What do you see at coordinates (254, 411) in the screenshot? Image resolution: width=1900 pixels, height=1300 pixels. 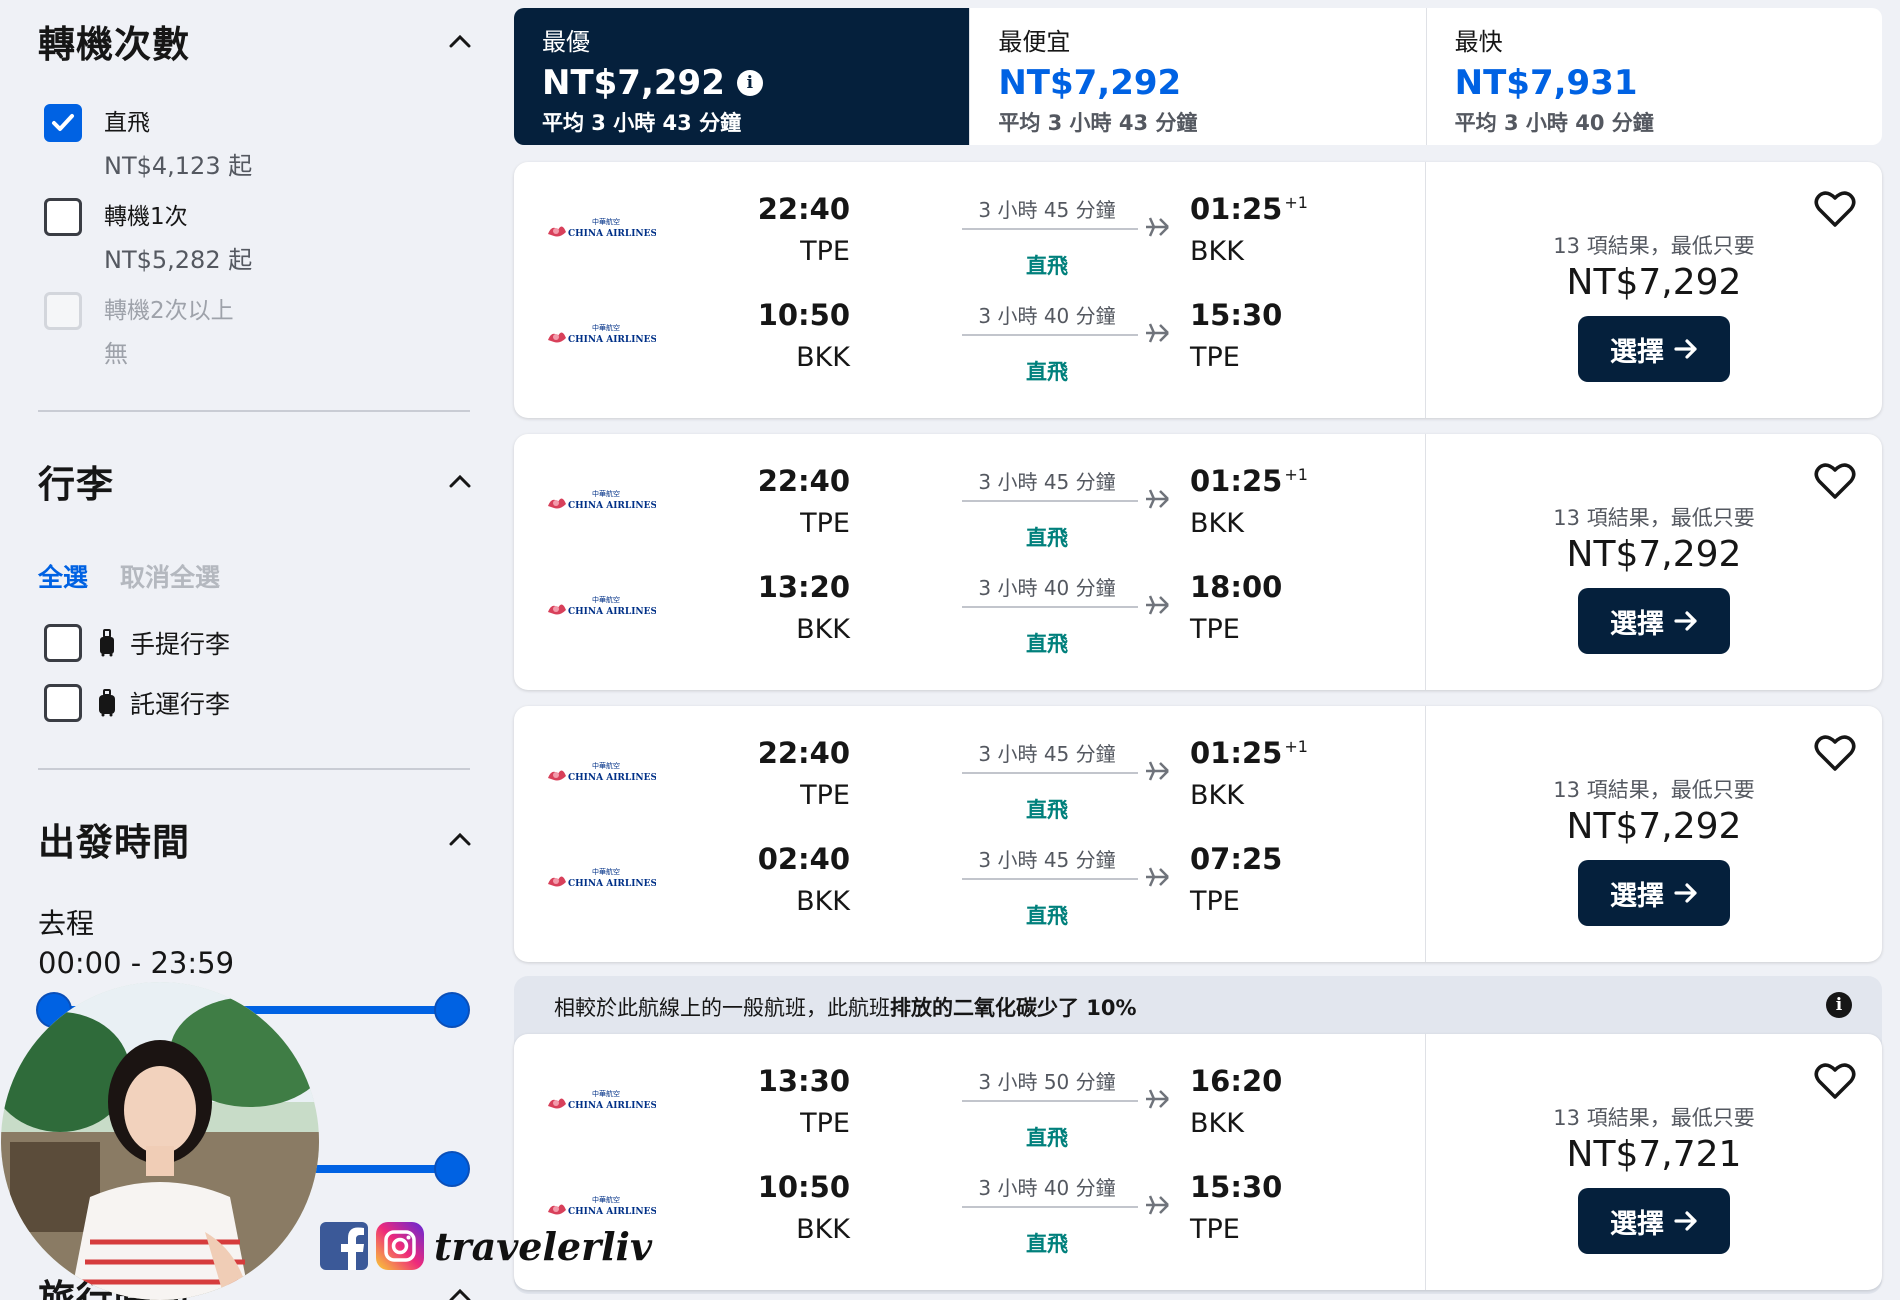 I see `section-divider` at bounding box center [254, 411].